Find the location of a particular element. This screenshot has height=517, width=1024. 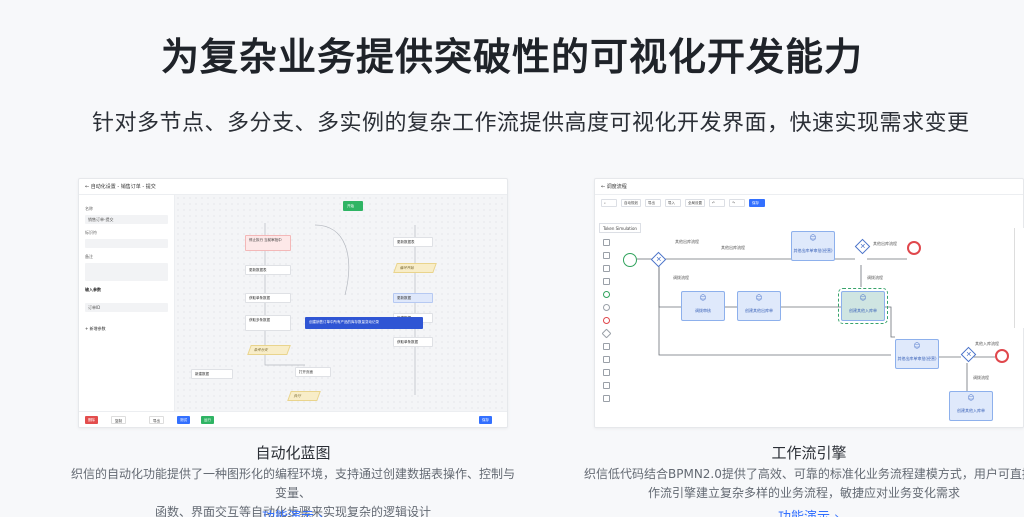

node-tooltip: 创建销售订单中所有产品的库存数量变动记录 is located at coordinates (364, 323).